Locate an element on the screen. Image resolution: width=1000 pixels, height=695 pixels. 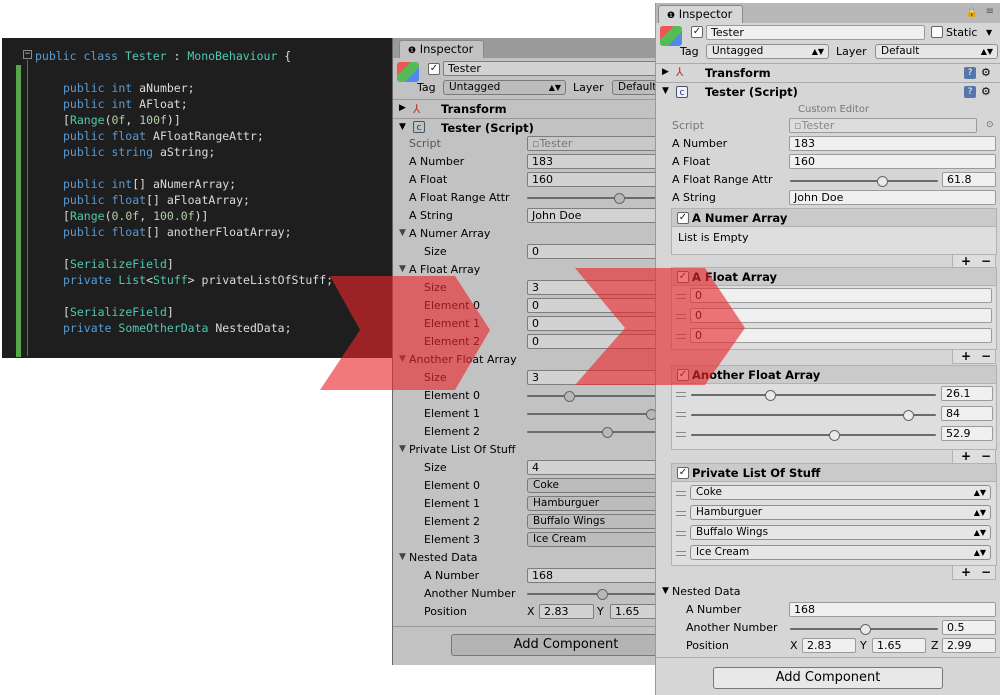
list-item-dropdown: Ice Cream is located at coordinates (594, 539).